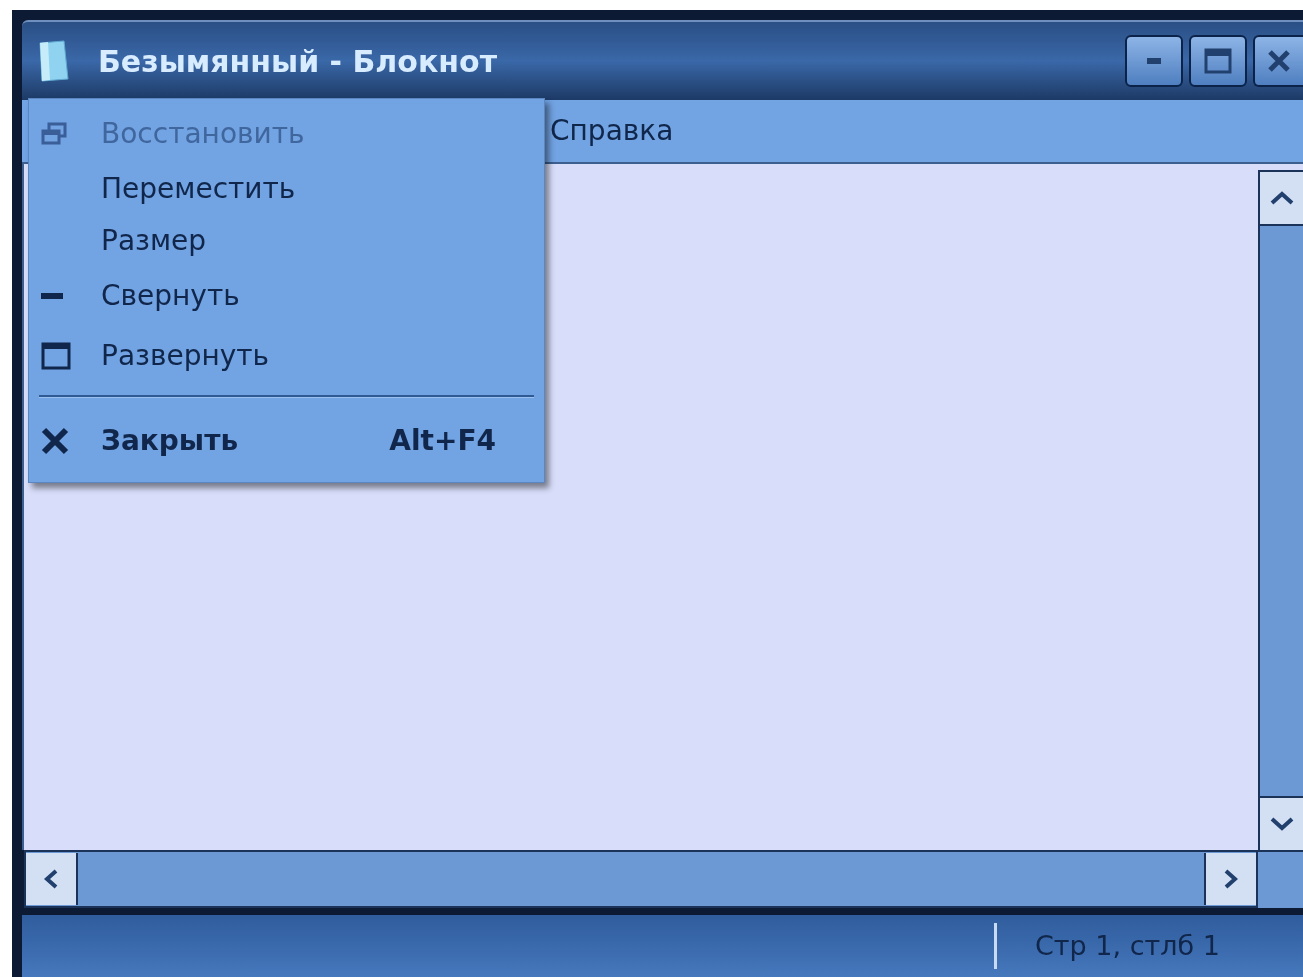  Describe the element at coordinates (1280, 880) in the screenshot. I see `scrollbar-corner` at that location.